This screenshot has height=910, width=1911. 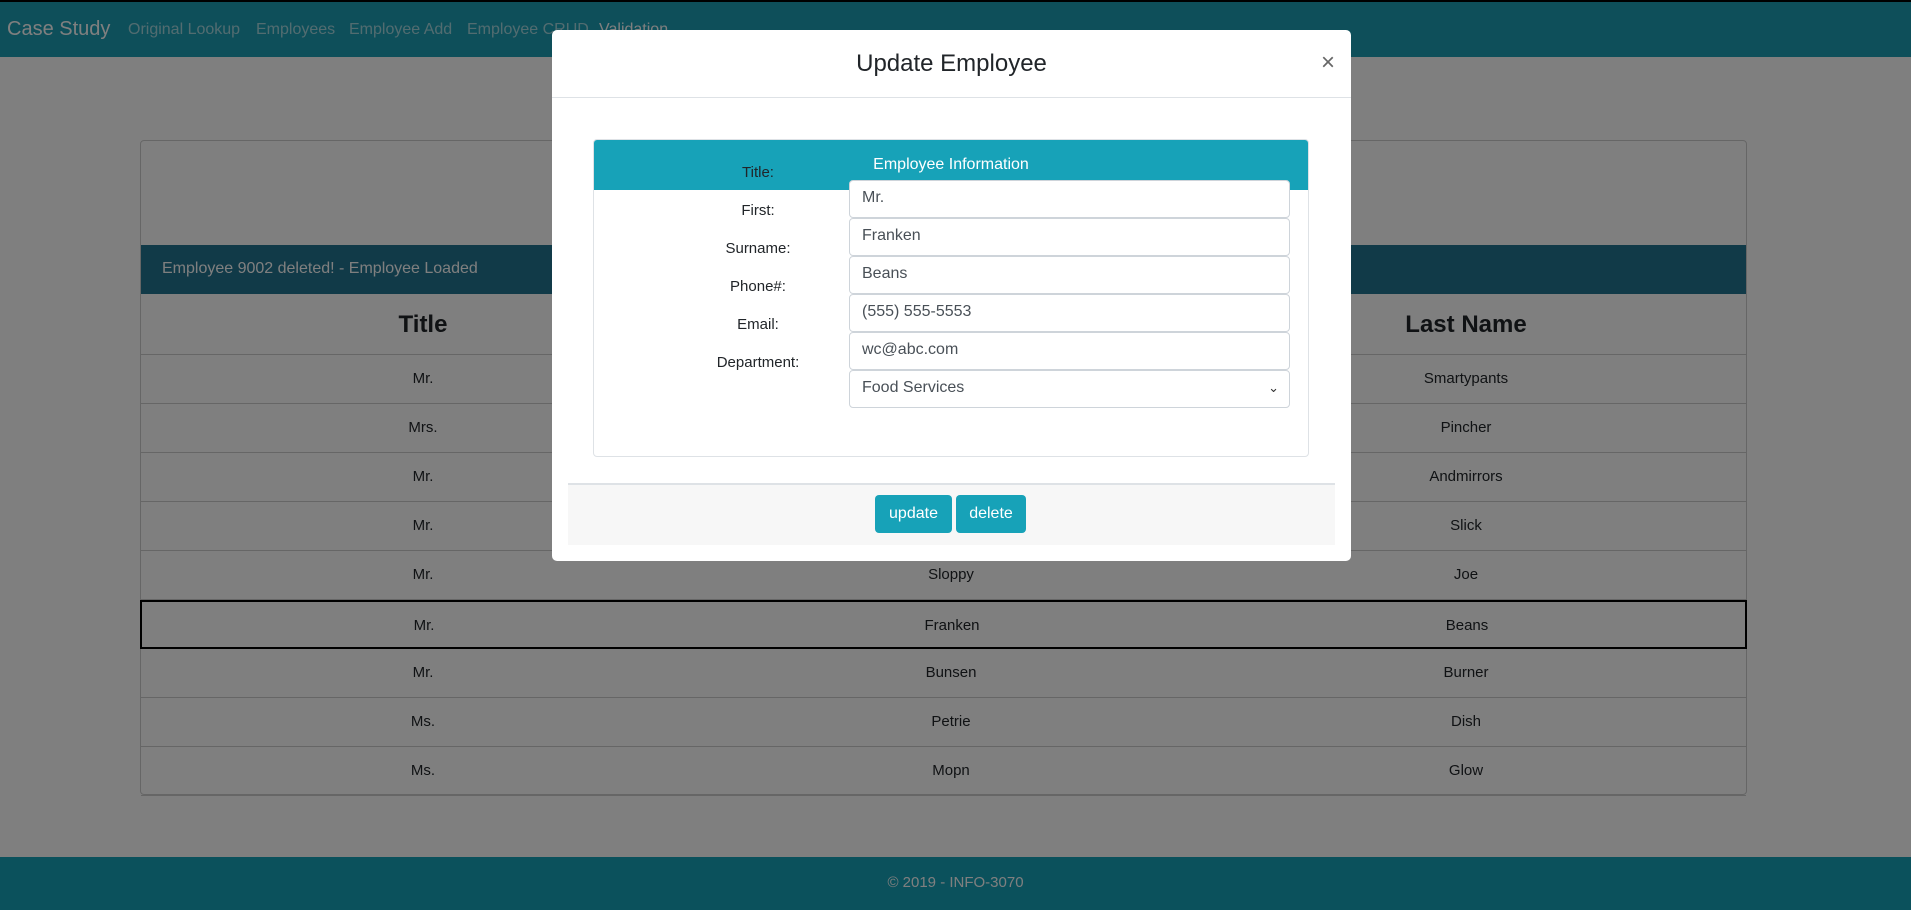 I want to click on field-value: Mr., so click(x=873, y=197).